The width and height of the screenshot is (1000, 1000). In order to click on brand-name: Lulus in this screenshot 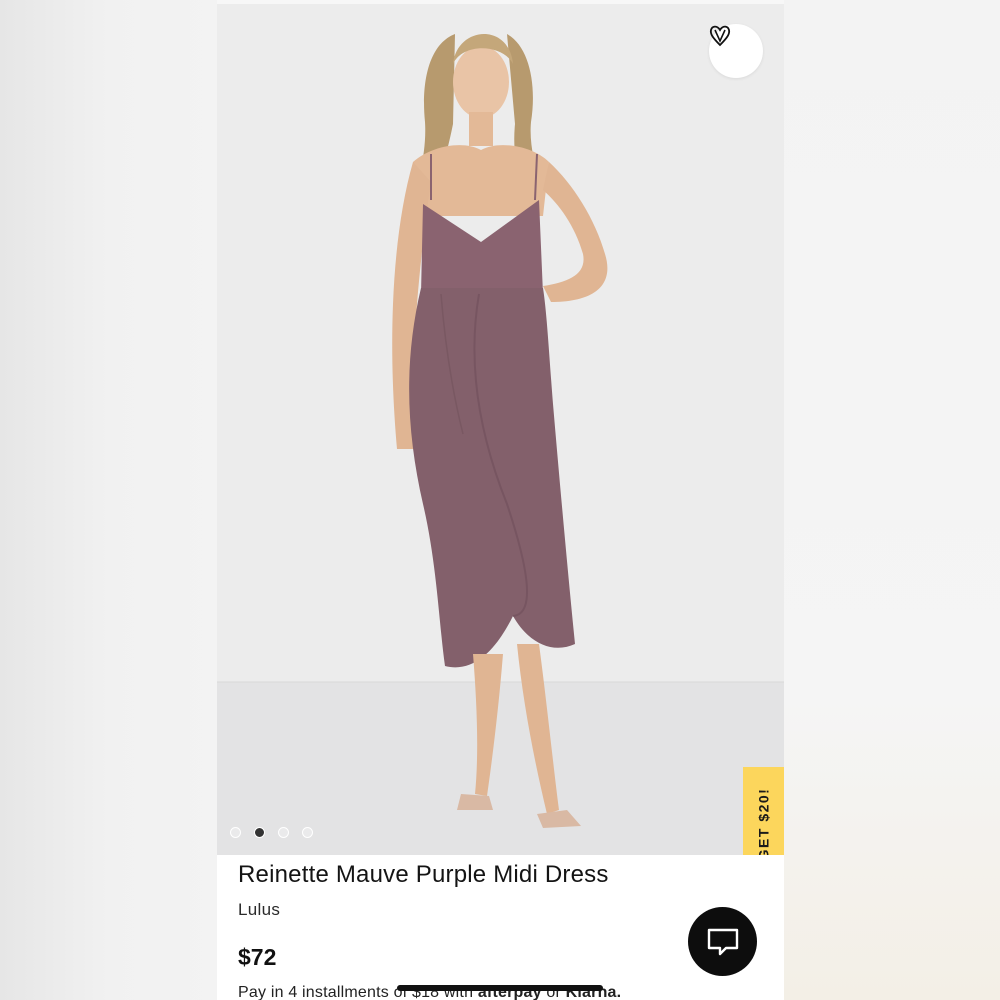, I will do `click(259, 910)`.